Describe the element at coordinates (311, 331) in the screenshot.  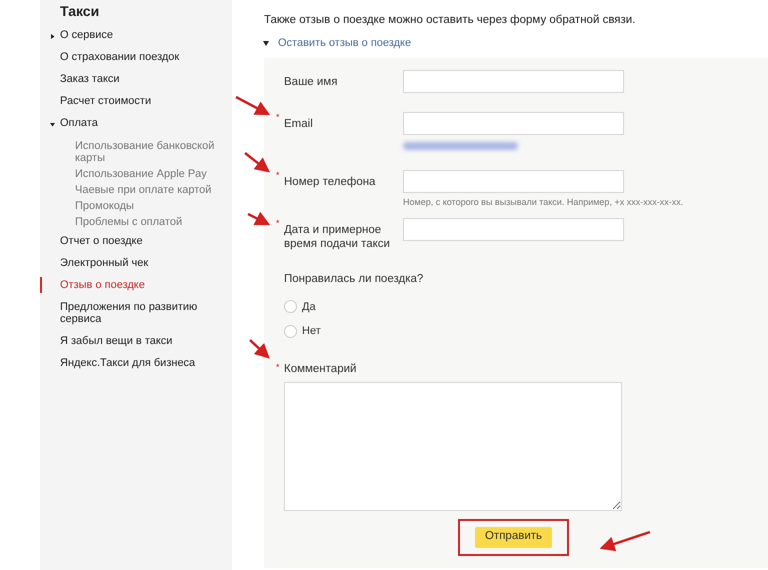
I see `radio-label: Нет` at that location.